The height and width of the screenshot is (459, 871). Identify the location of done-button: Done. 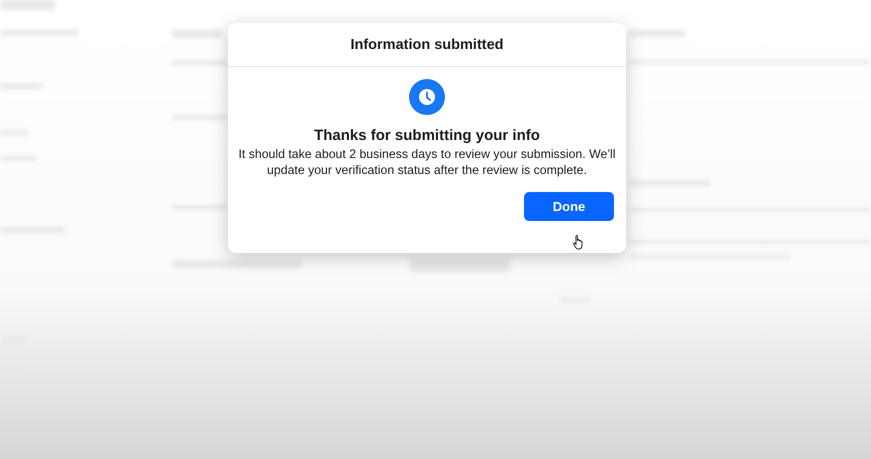
(569, 206).